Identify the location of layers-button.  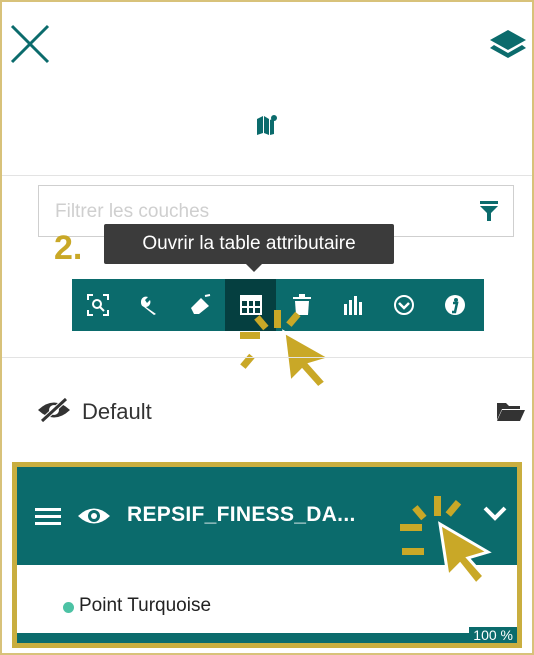
(509, 48).